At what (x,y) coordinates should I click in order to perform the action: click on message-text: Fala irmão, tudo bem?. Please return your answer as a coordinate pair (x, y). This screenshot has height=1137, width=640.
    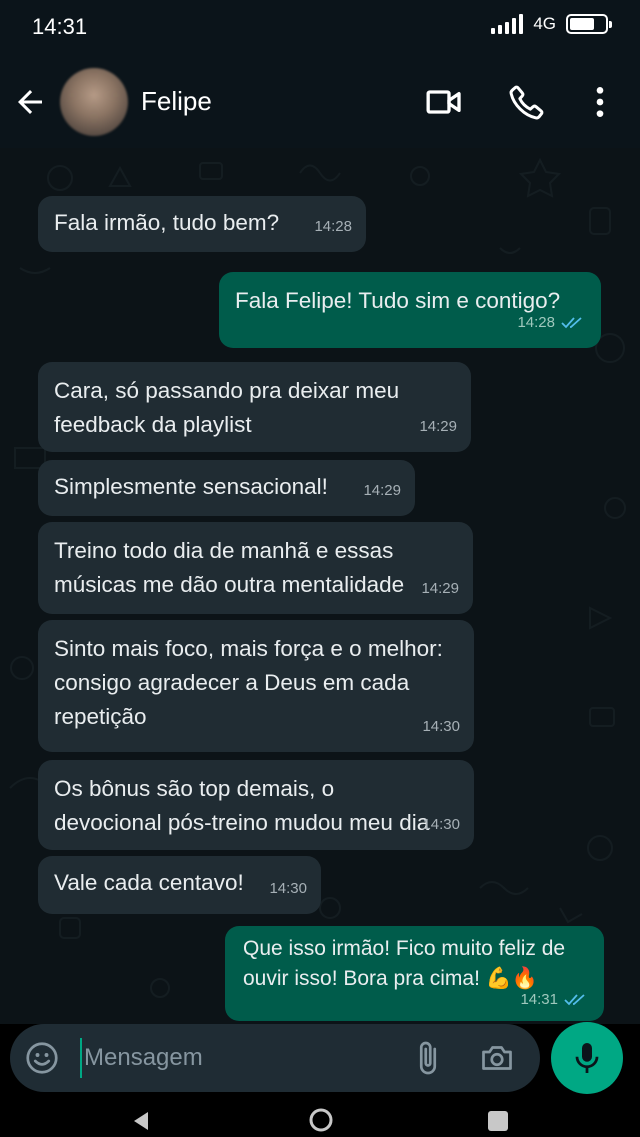
    Looking at the image, I should click on (167, 222).